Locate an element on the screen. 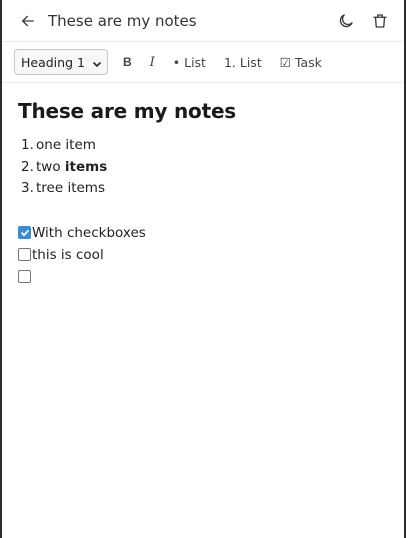 This screenshot has height=538, width=406. header-actions is located at coordinates (363, 21).